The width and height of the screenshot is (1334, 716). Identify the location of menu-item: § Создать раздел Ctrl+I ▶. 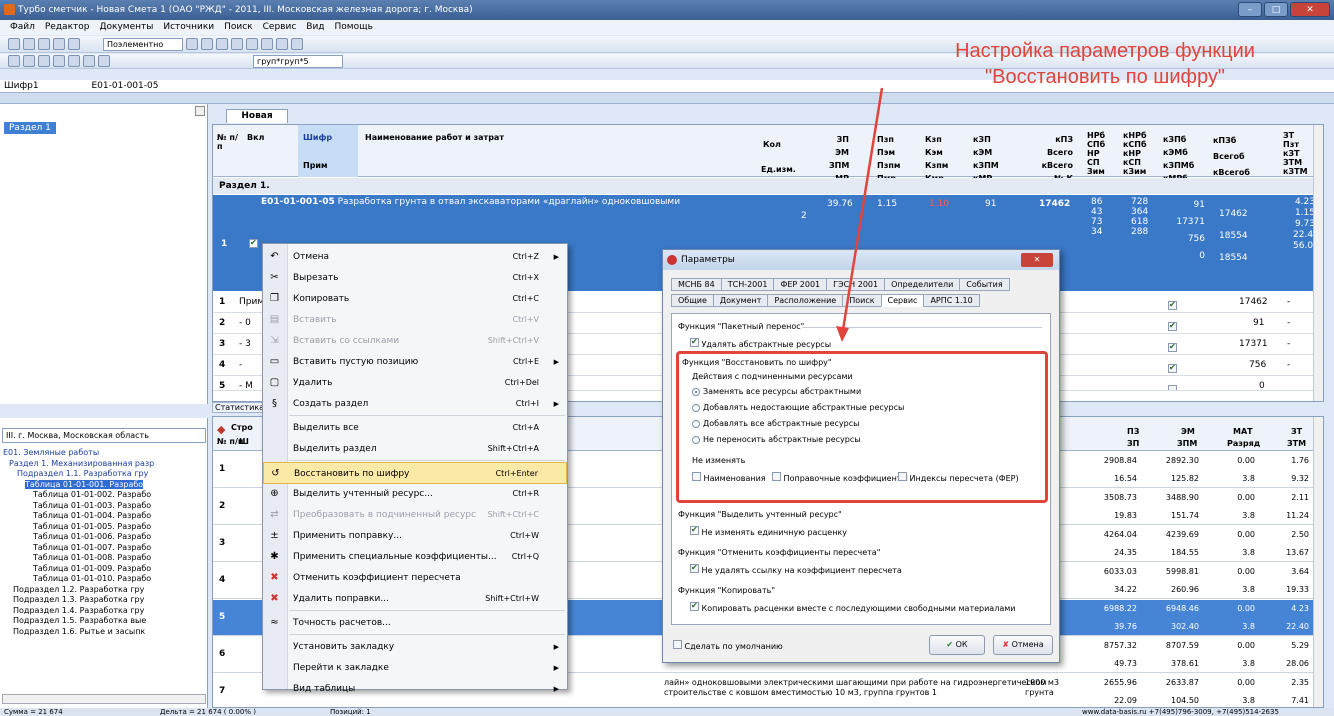
(415, 404).